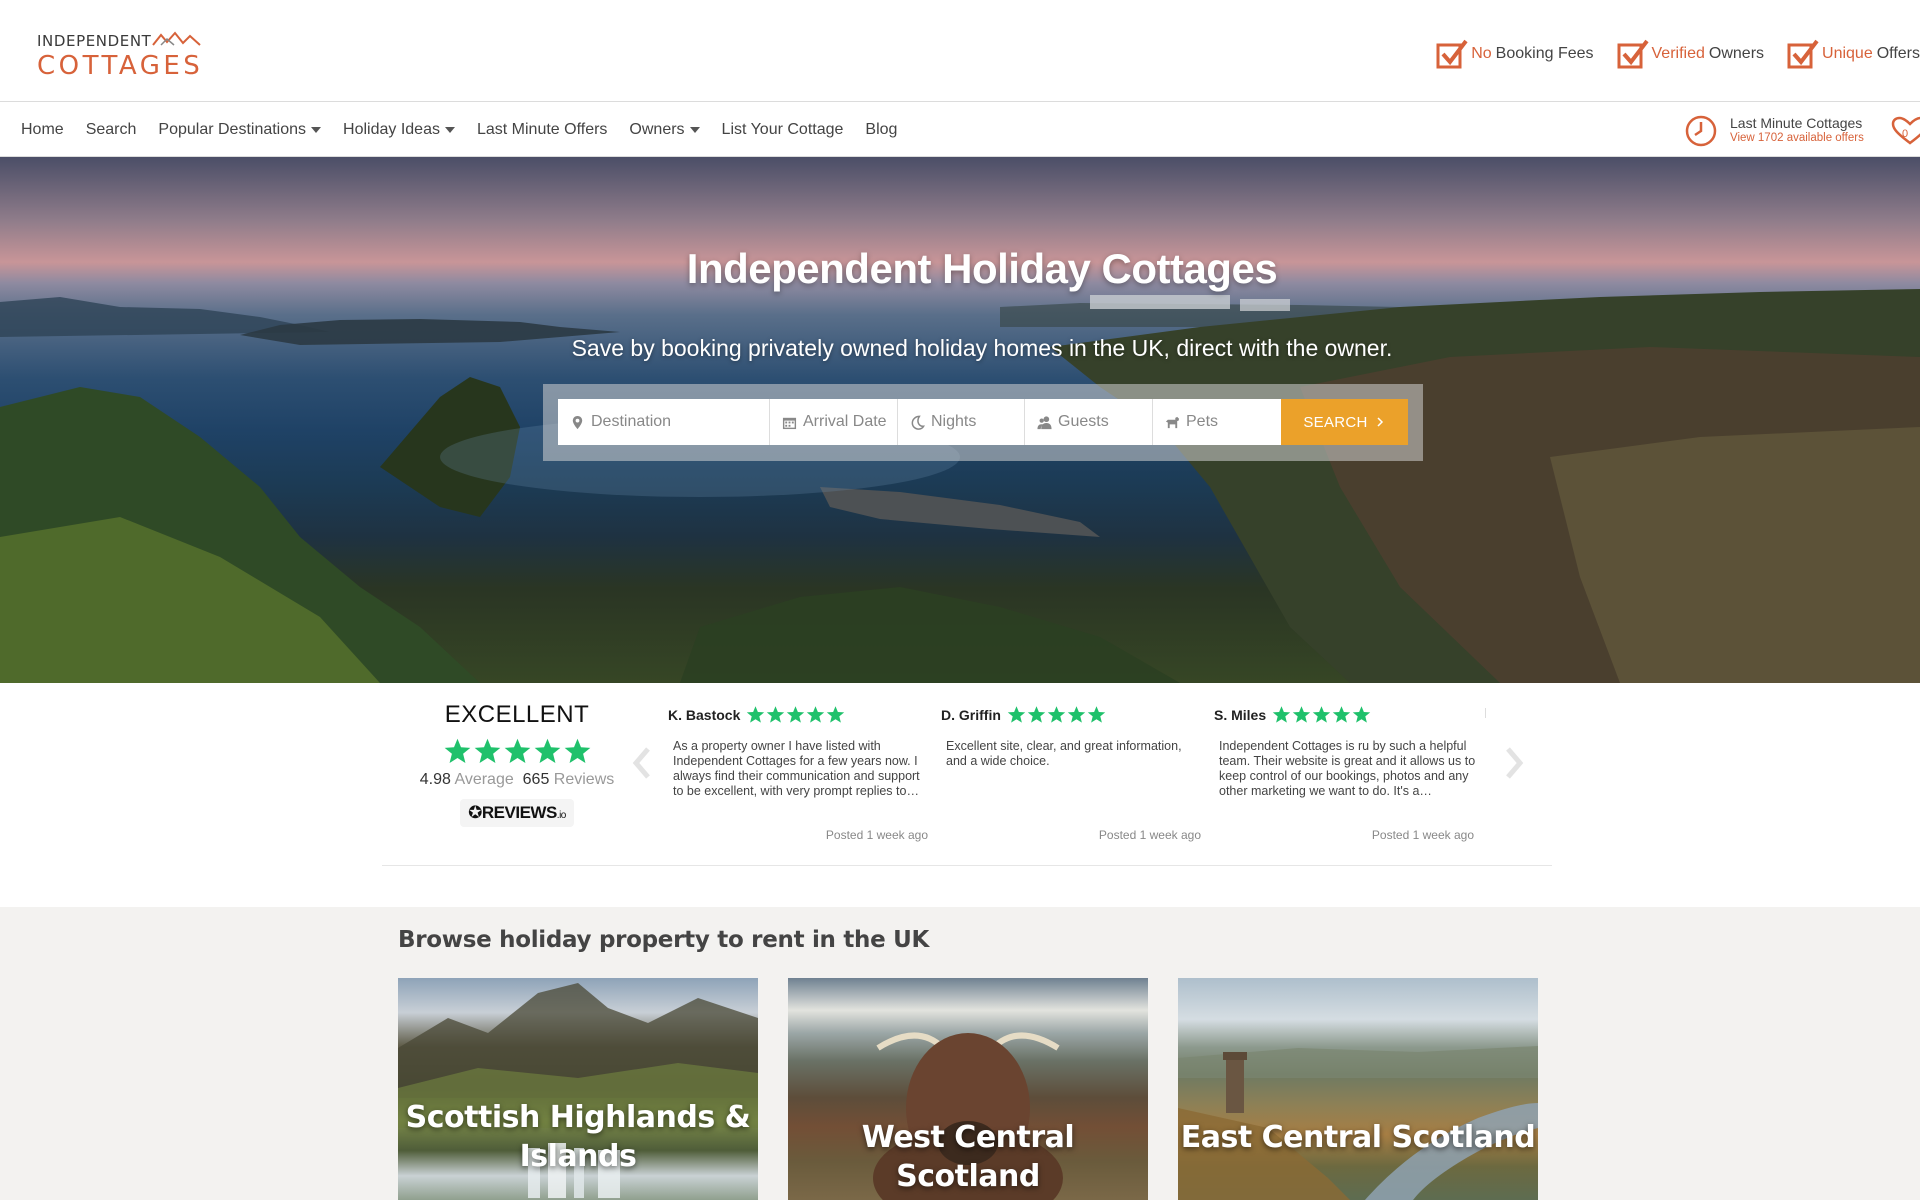  What do you see at coordinates (1485, 713) in the screenshot?
I see `card-divider` at bounding box center [1485, 713].